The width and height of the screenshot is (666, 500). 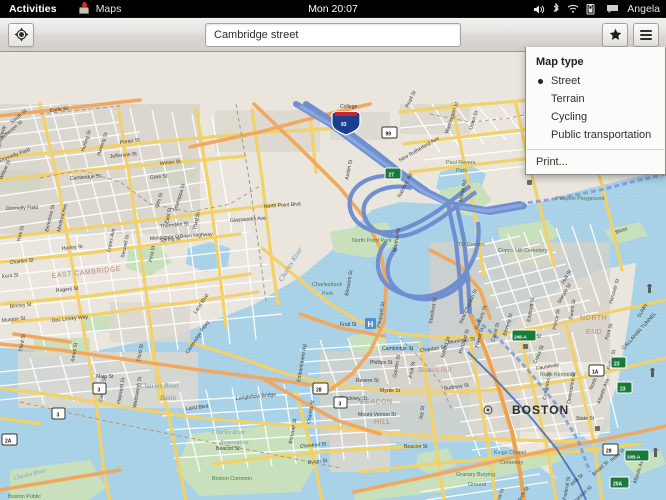 I want to click on svg-text: 248-A, so click(x=520, y=337).